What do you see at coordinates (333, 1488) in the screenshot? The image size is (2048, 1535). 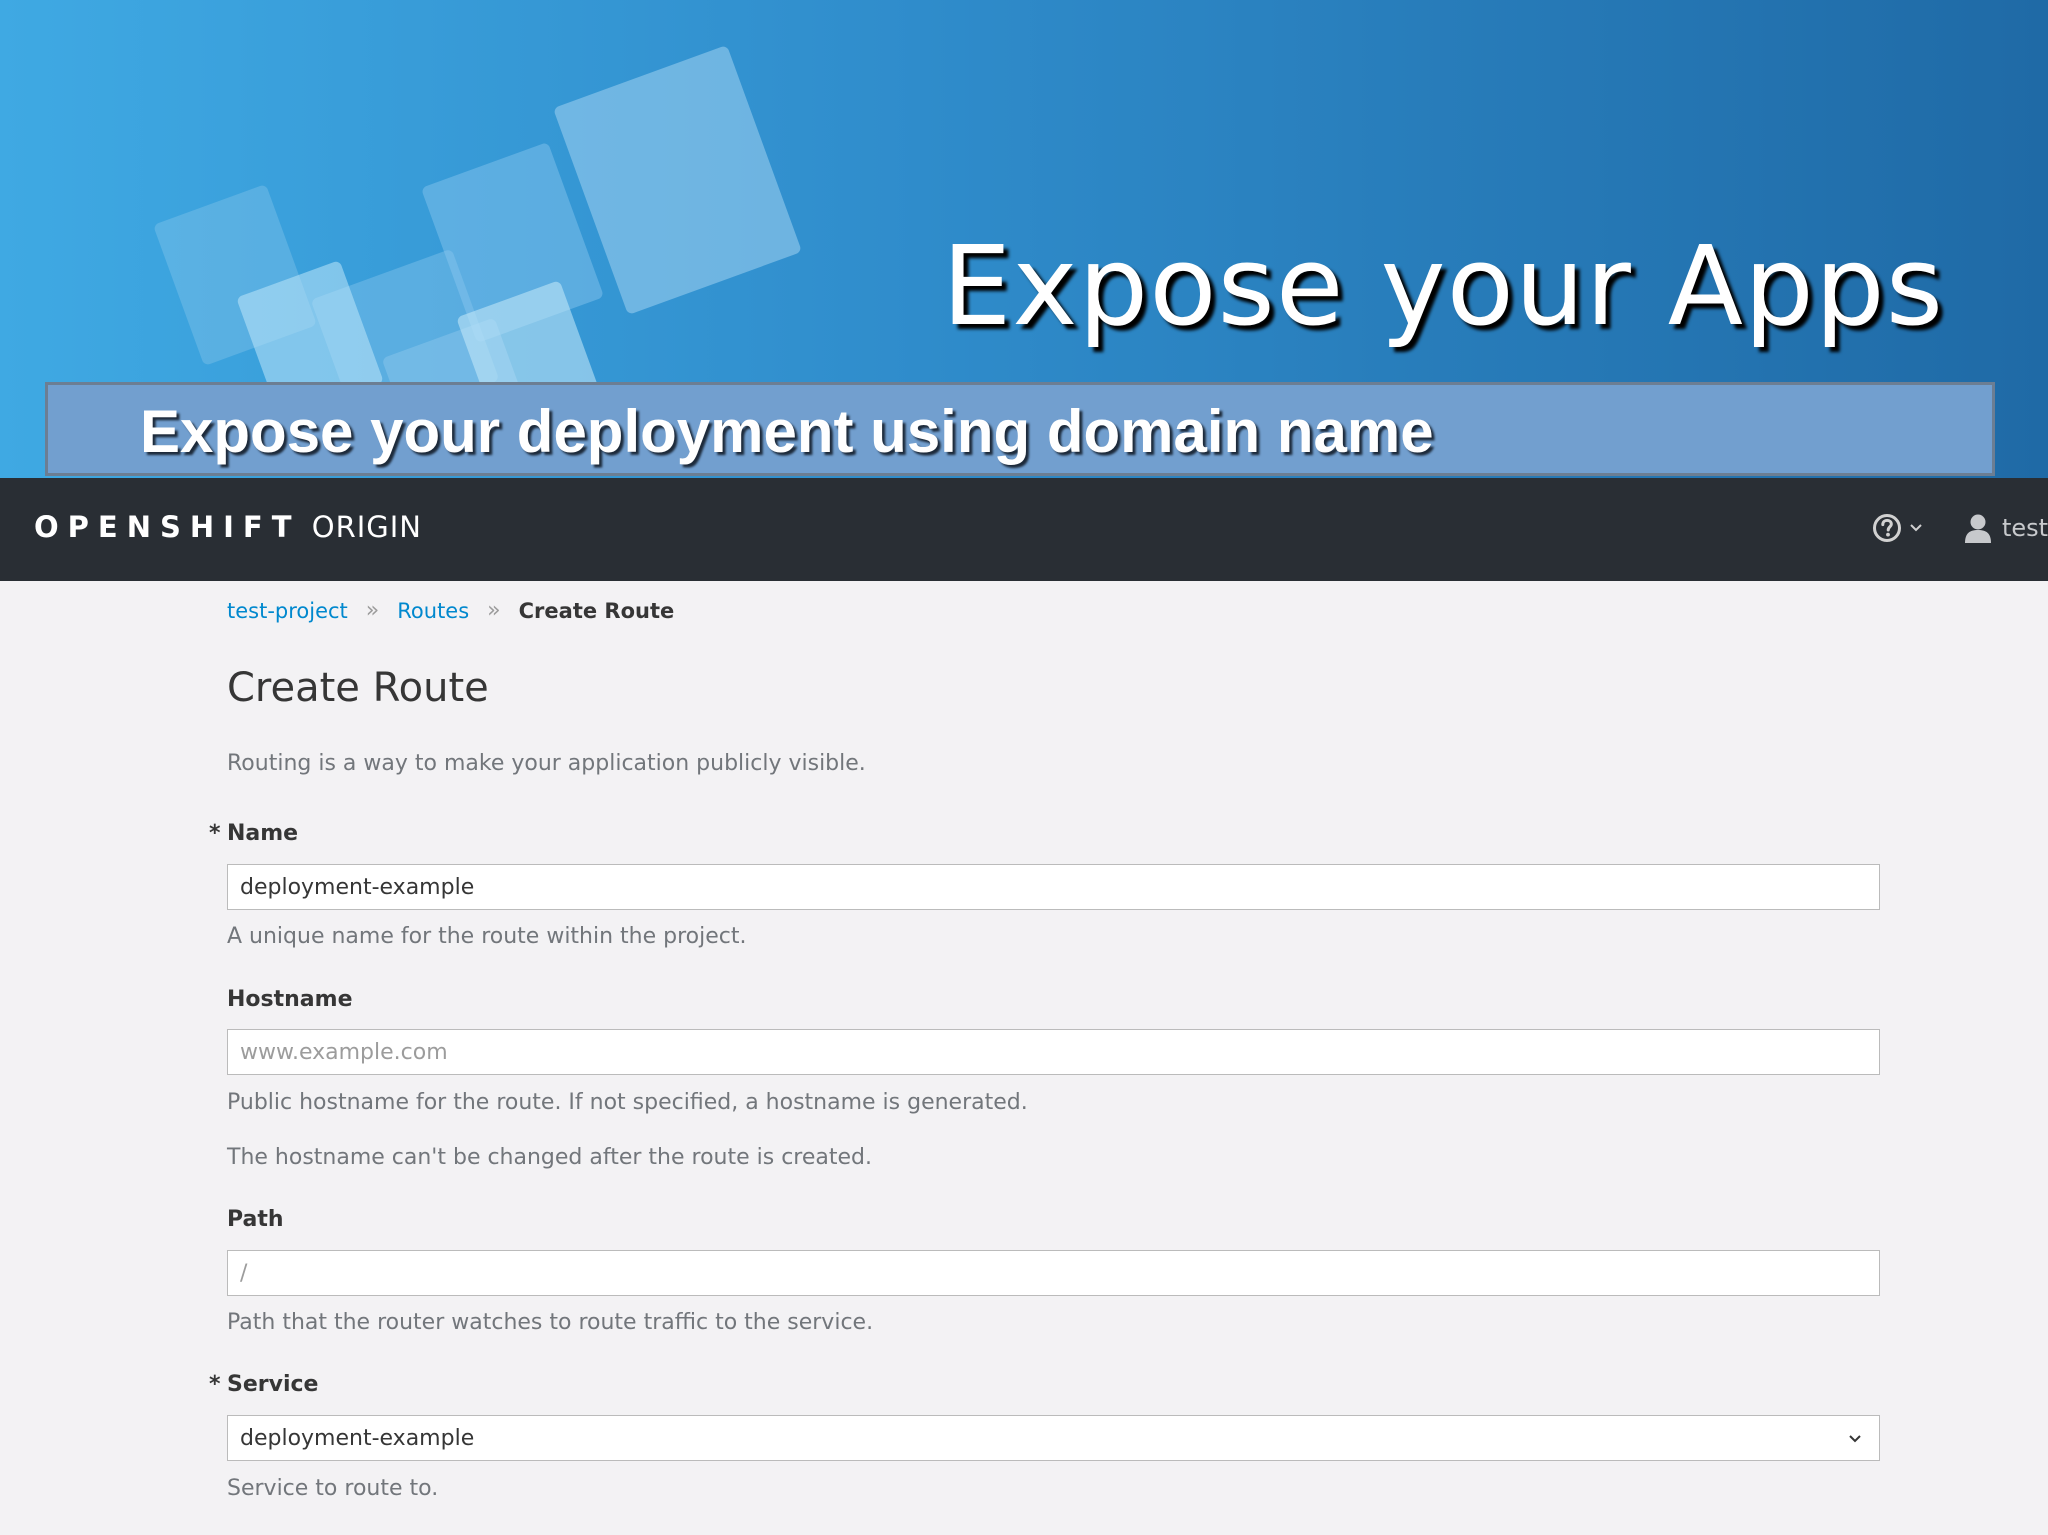 I see `service-help-text: Service to route to.` at bounding box center [333, 1488].